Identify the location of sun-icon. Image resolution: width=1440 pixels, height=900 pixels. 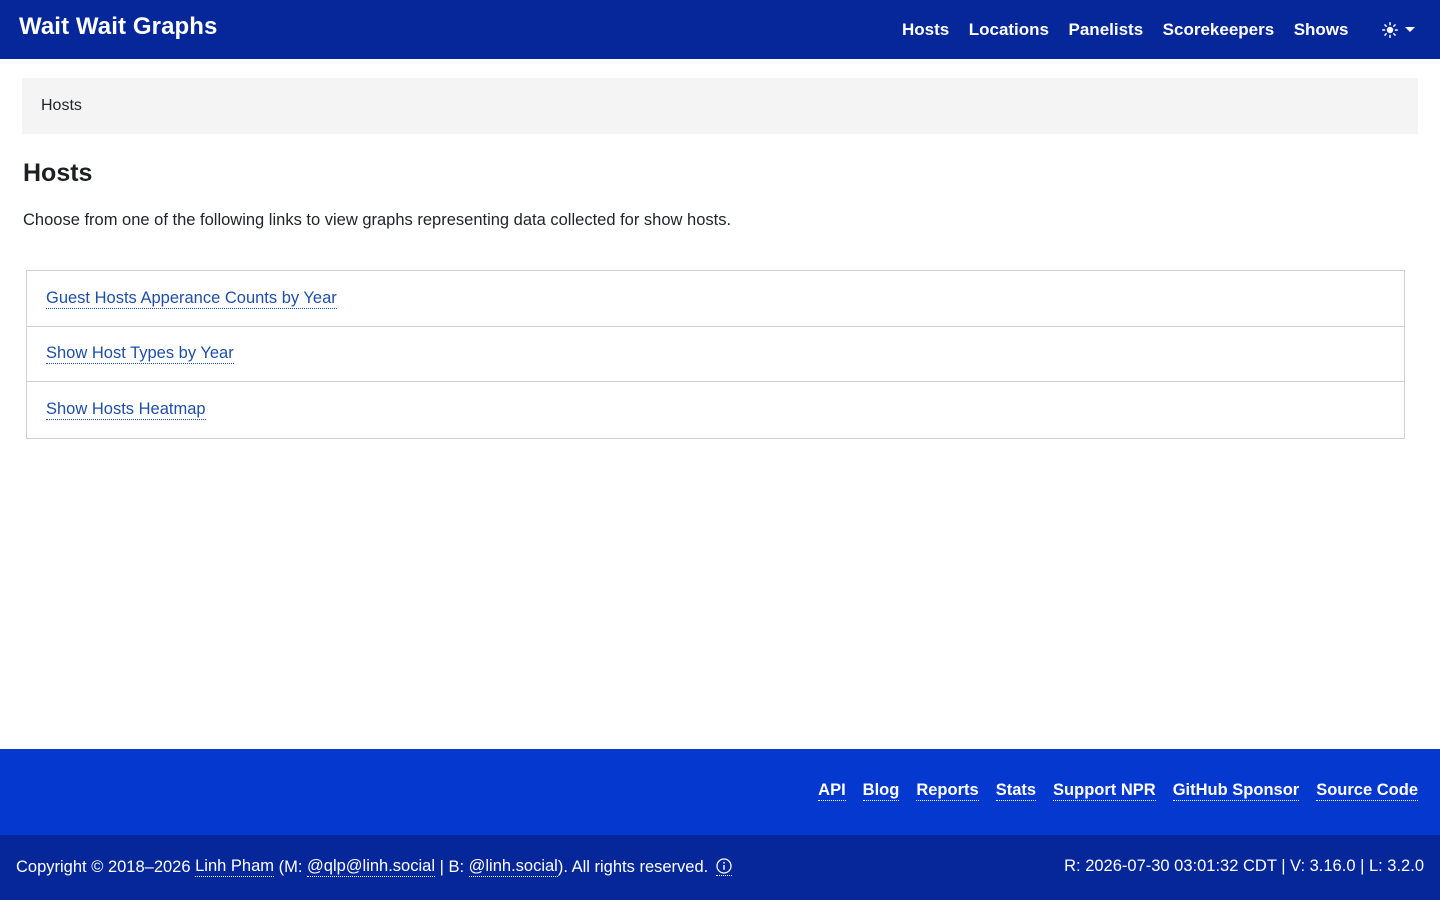
(1390, 29).